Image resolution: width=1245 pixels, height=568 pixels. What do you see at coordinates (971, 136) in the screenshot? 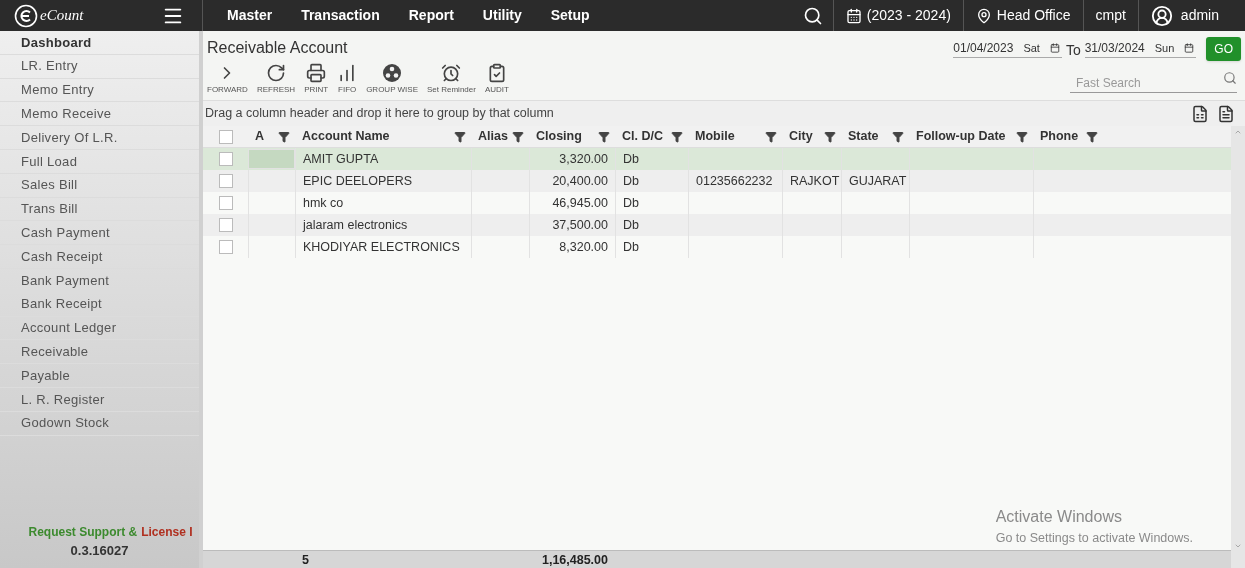
I see `column-header: Follow-up Date` at bounding box center [971, 136].